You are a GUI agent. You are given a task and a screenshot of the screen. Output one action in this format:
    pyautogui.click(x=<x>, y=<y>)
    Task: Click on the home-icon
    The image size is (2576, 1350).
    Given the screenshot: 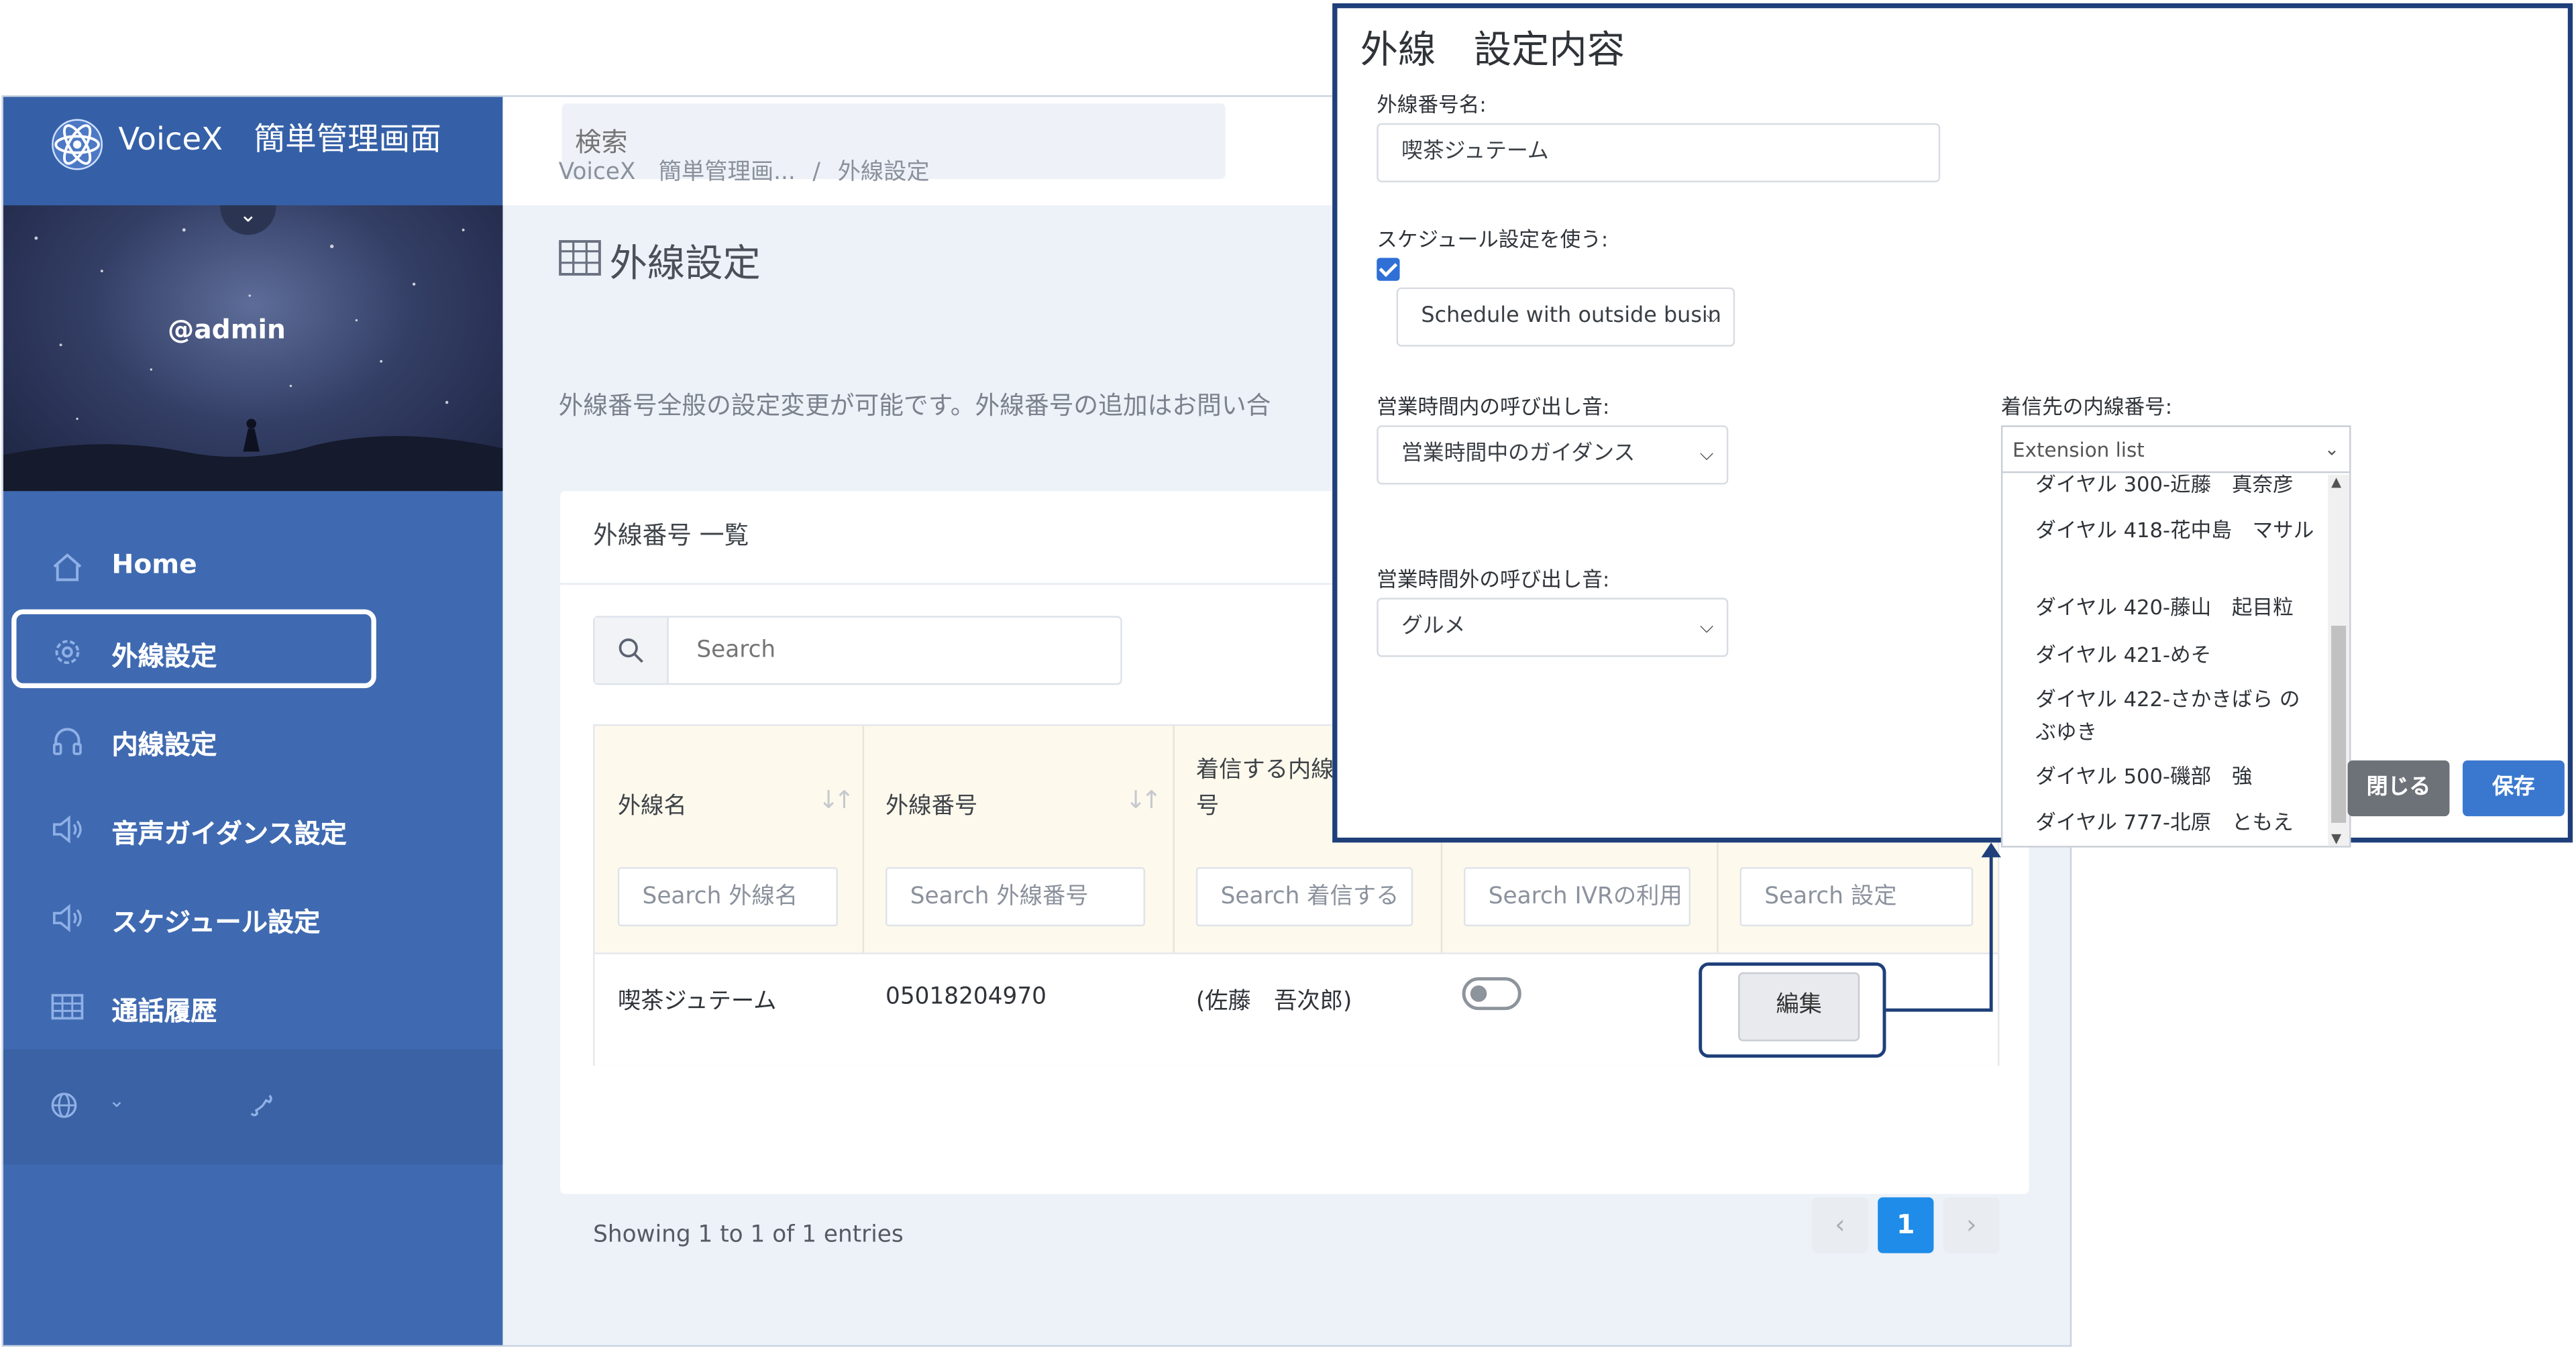 What is the action you would take?
    pyautogui.click(x=67, y=567)
    